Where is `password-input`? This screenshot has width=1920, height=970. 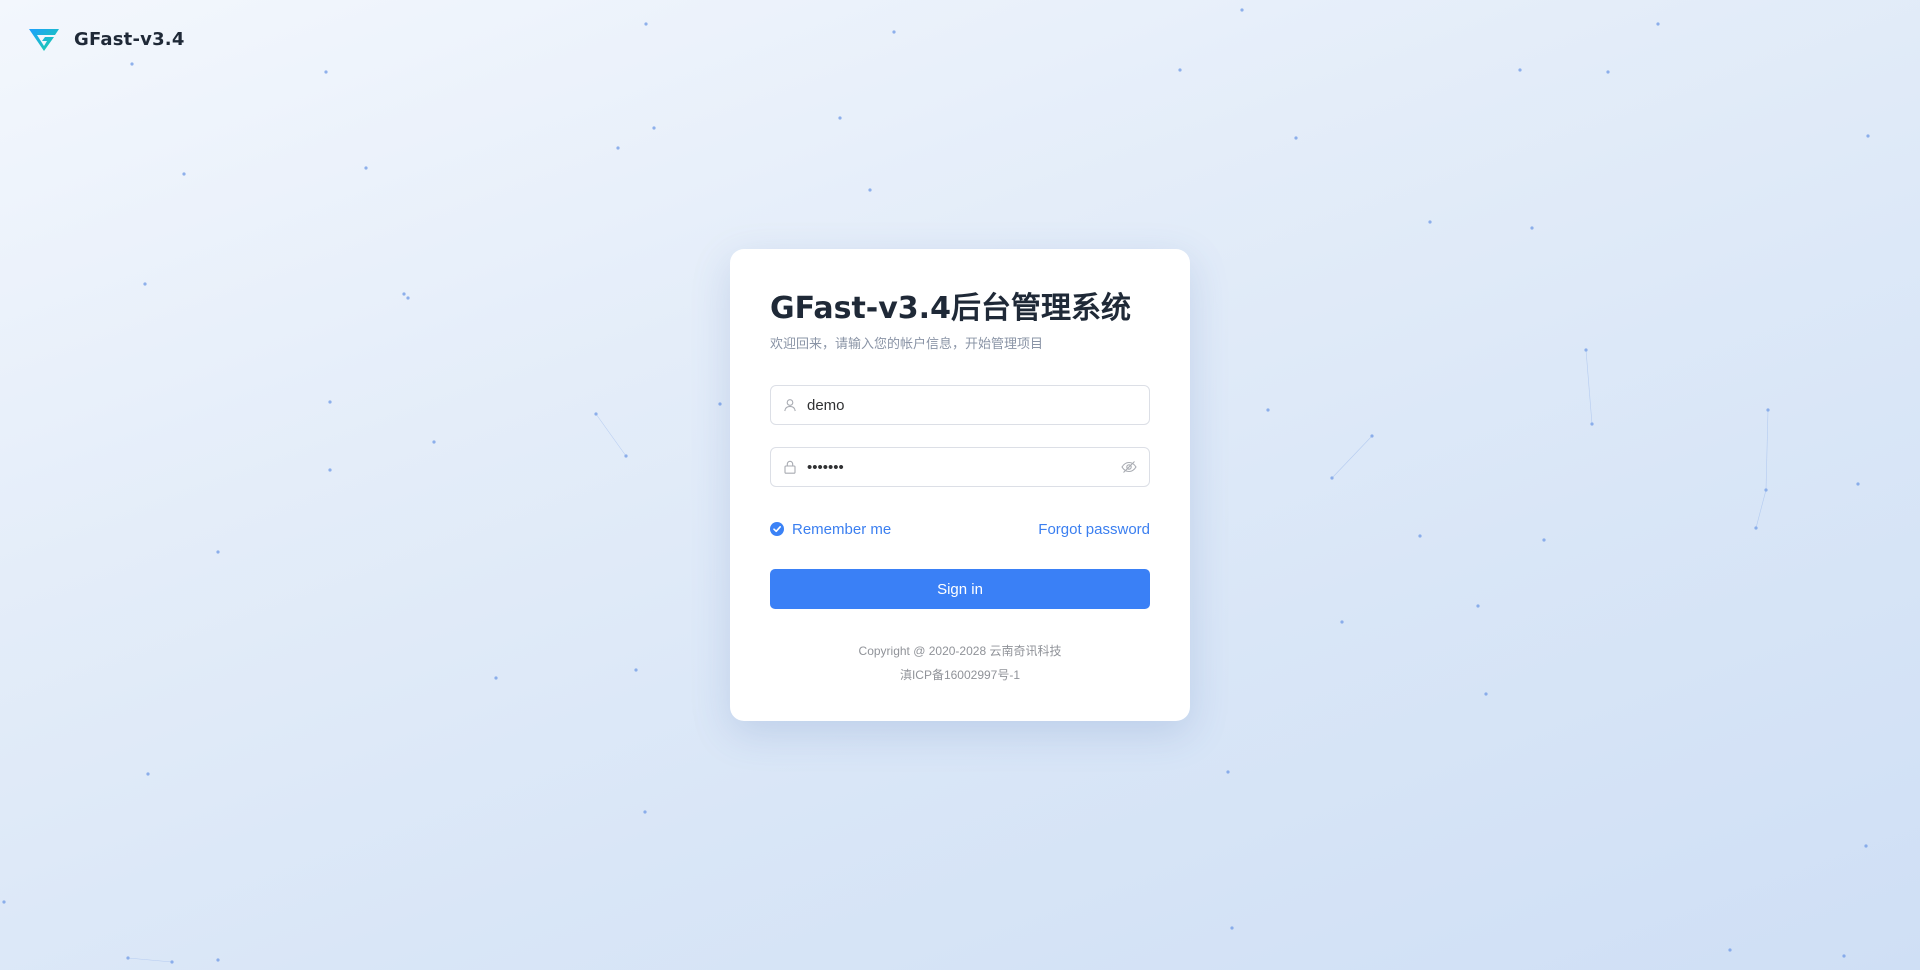
password-input is located at coordinates (964, 467).